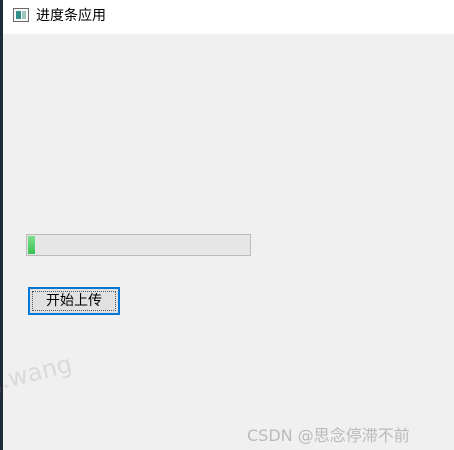  I want to click on start-upload-button-label: 开始上传, so click(74, 301).